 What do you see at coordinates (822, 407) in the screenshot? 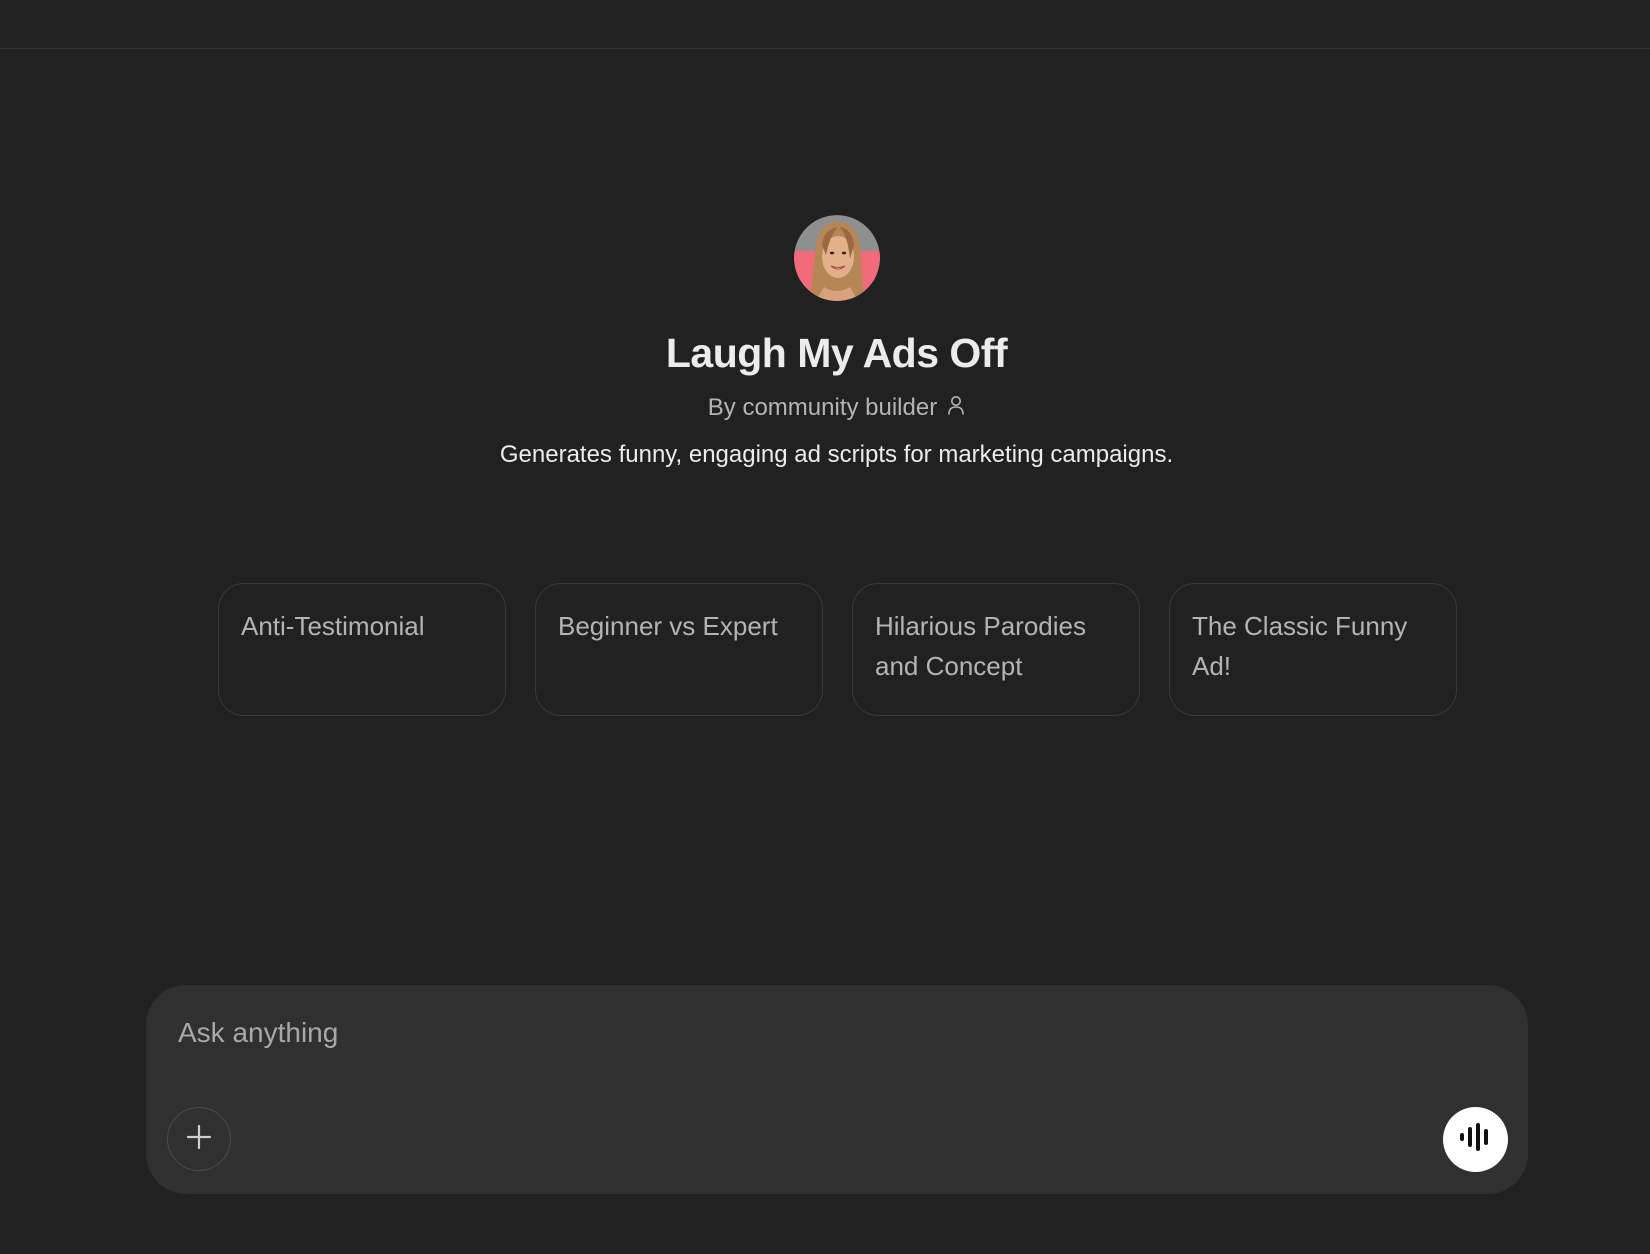
I see `byline-text: By community builder` at bounding box center [822, 407].